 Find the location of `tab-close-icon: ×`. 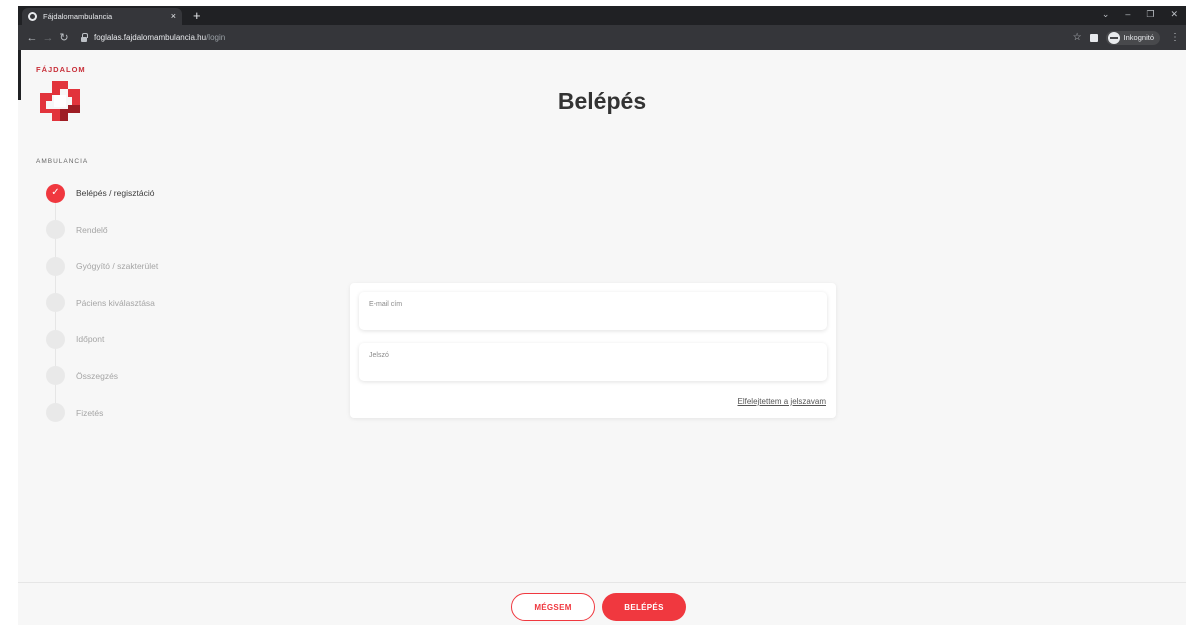

tab-close-icon: × is located at coordinates (173, 16).